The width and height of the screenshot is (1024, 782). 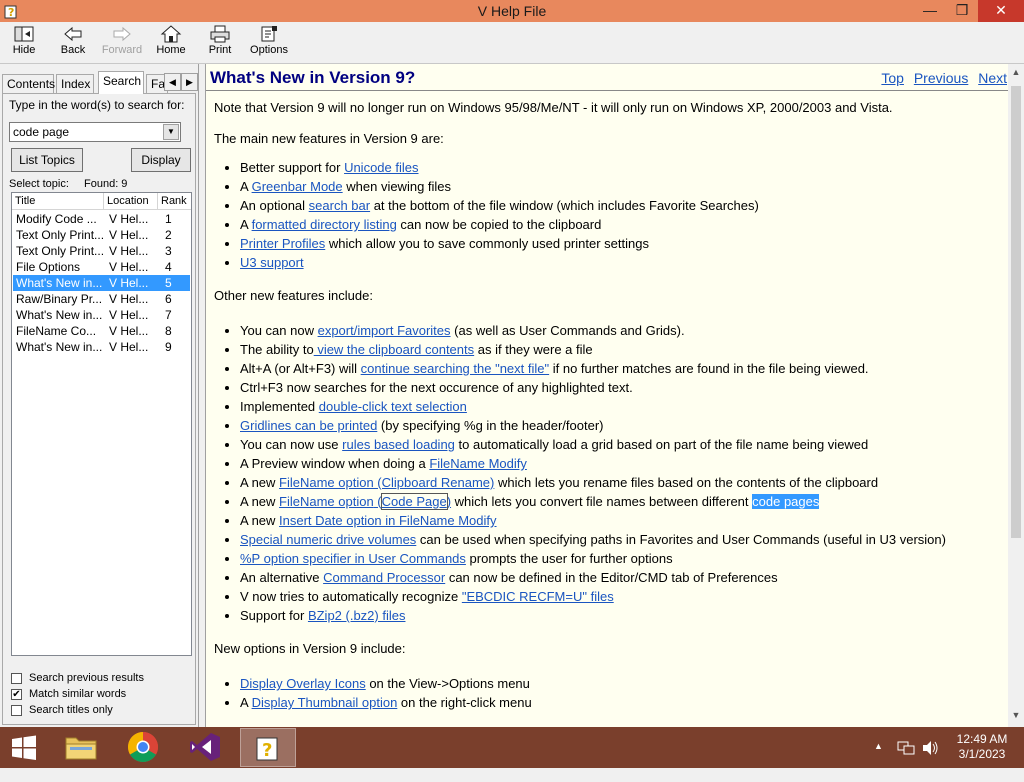 I want to click on previous-link: Previous, so click(x=941, y=78).